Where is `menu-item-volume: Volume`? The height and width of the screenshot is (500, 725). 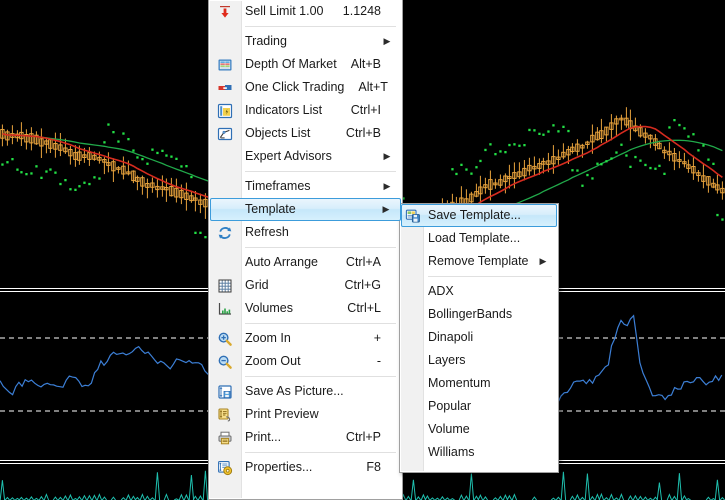 menu-item-volume: Volume is located at coordinates (479, 429).